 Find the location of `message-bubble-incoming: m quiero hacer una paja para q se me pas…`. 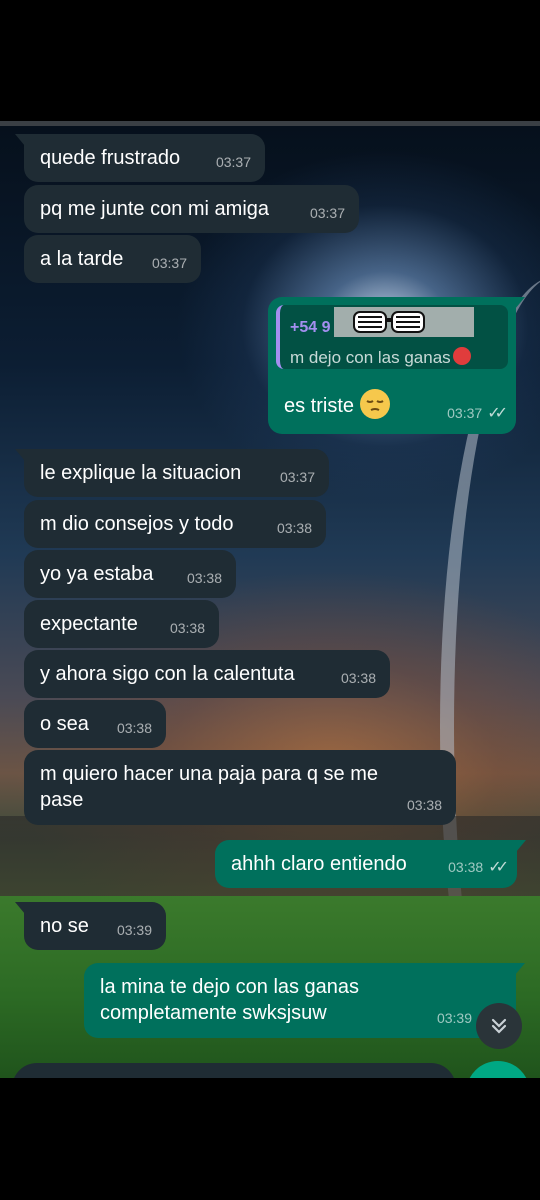

message-bubble-incoming: m quiero hacer una paja para q se me pas… is located at coordinates (240, 787).